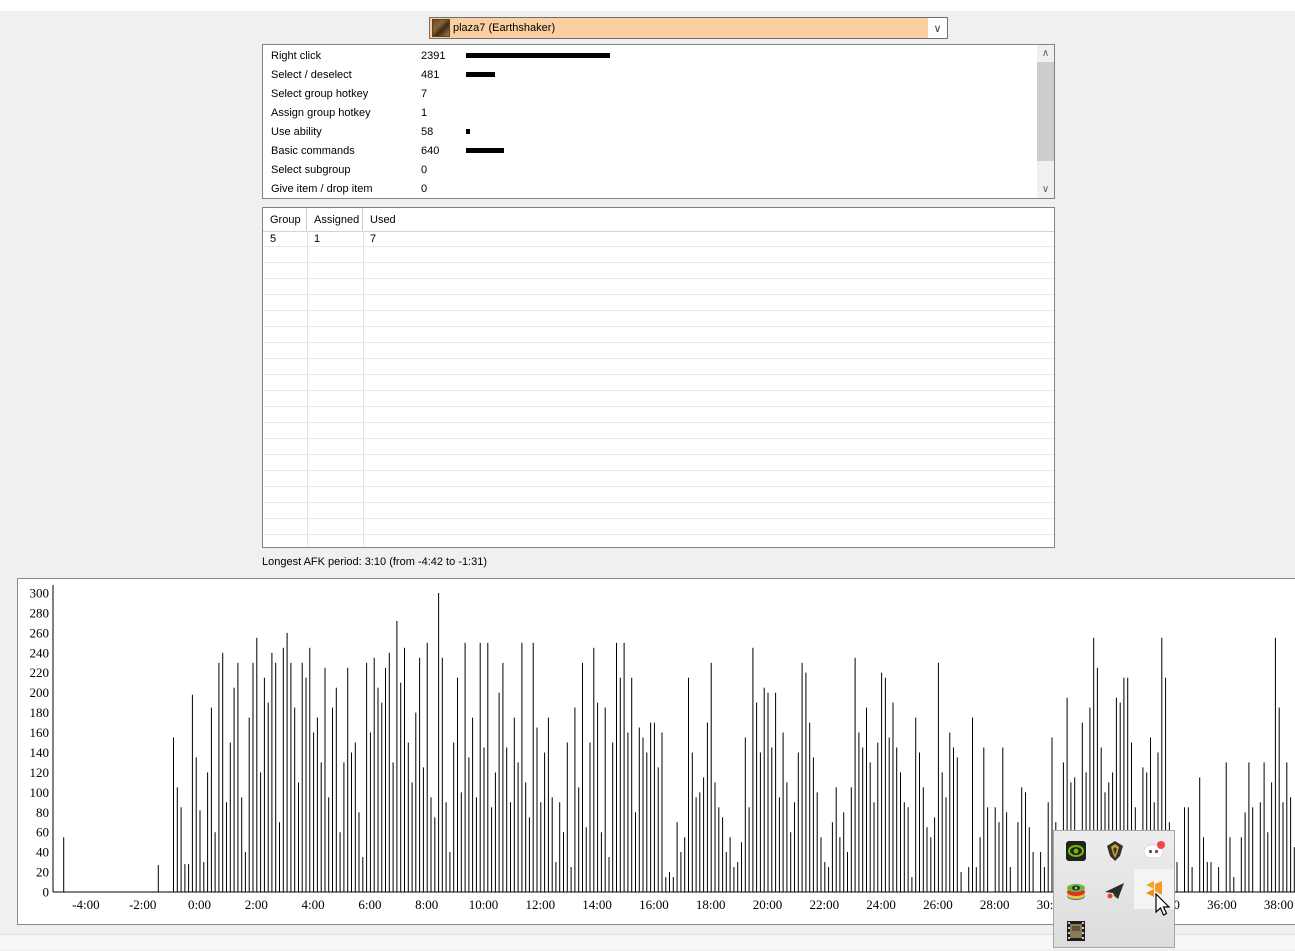  I want to click on column-header-used: Used, so click(708, 219).